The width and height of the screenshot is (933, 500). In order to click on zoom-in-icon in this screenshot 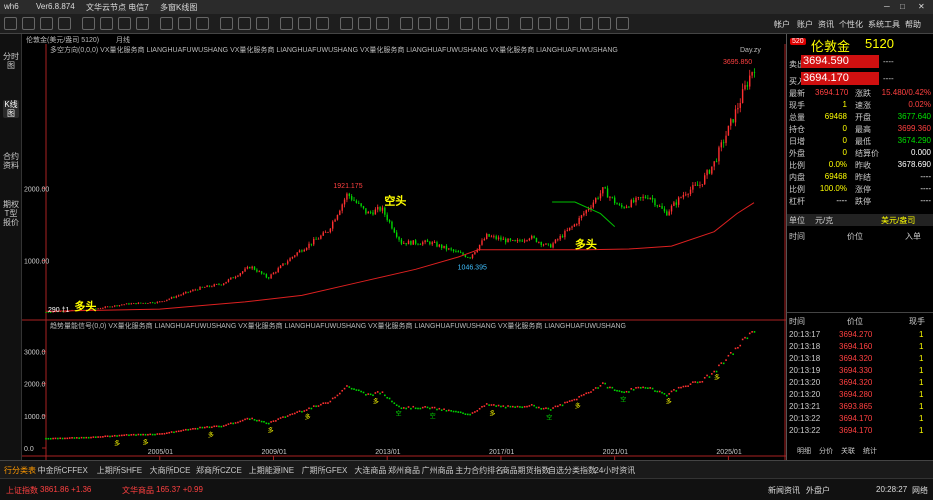, I will do `click(166, 23)`.